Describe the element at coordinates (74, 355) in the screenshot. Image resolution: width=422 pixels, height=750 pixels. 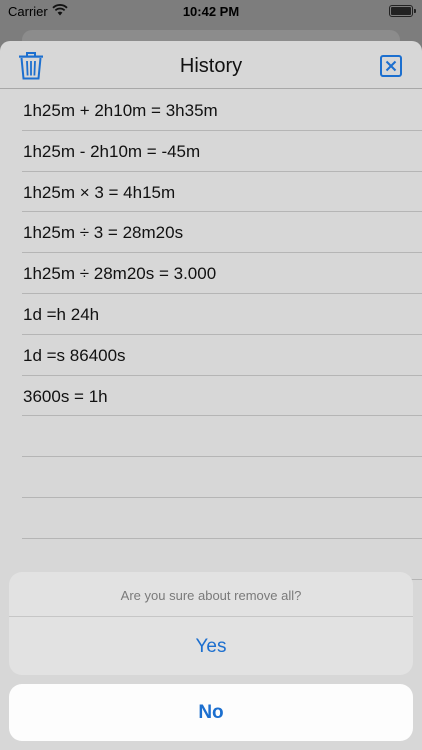
I see `history-item-text: 1d =s 86400s` at that location.